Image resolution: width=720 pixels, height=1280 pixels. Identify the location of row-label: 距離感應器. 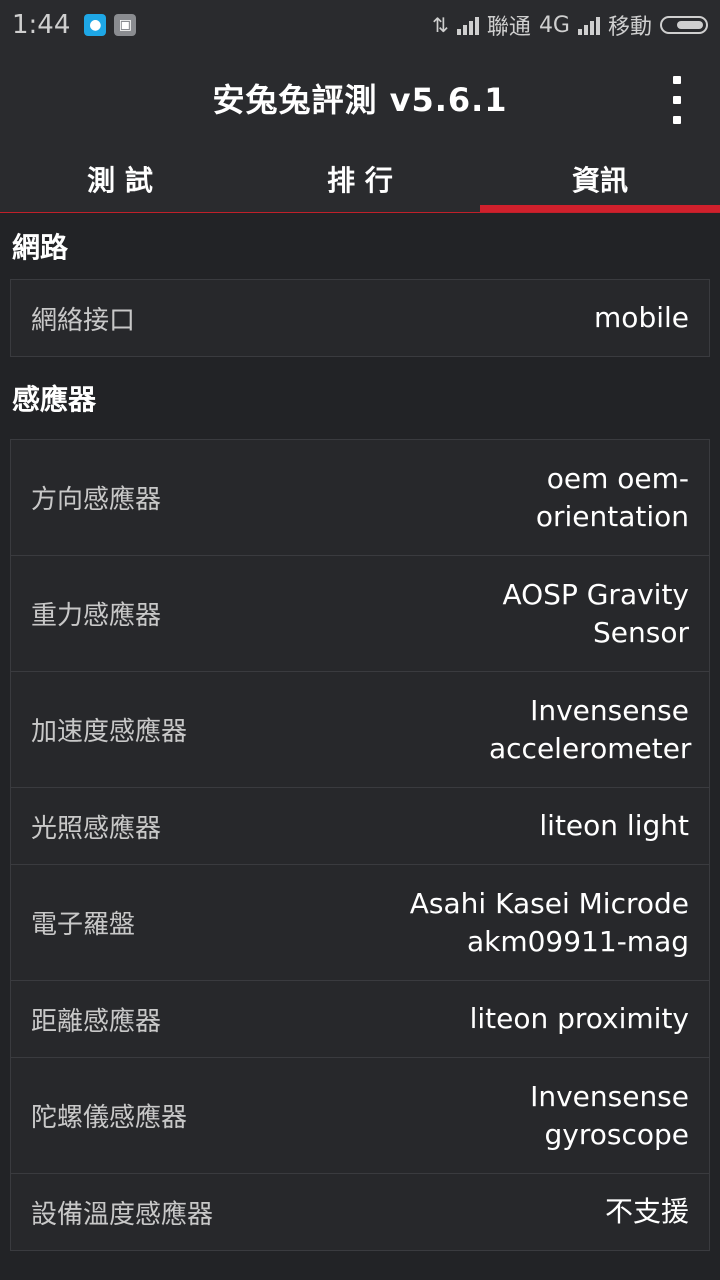
(96, 1021).